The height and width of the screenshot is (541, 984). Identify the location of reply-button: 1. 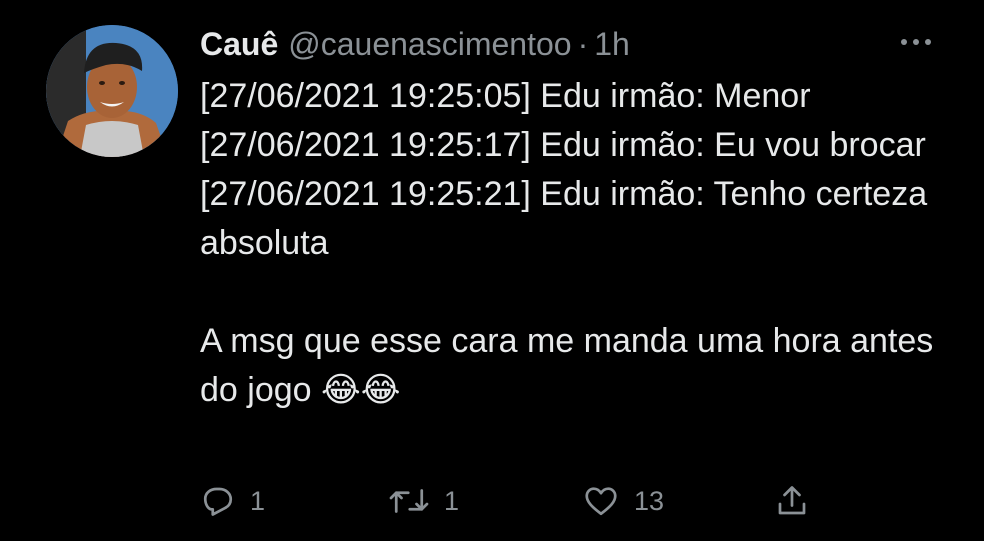
(232, 501).